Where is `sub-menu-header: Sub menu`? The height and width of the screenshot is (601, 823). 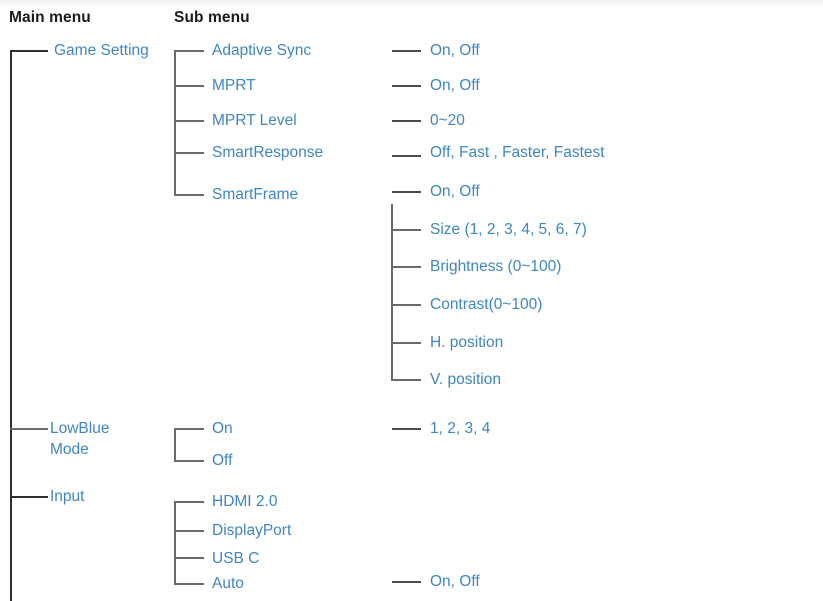
sub-menu-header: Sub menu is located at coordinates (212, 17).